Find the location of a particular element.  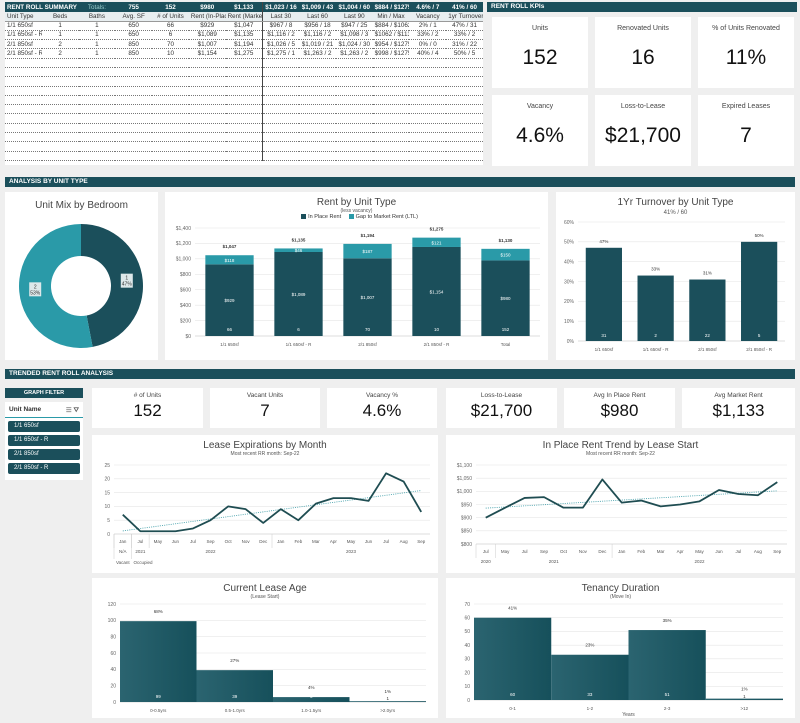

x-tick-label: Jan is located at coordinates (622, 551).